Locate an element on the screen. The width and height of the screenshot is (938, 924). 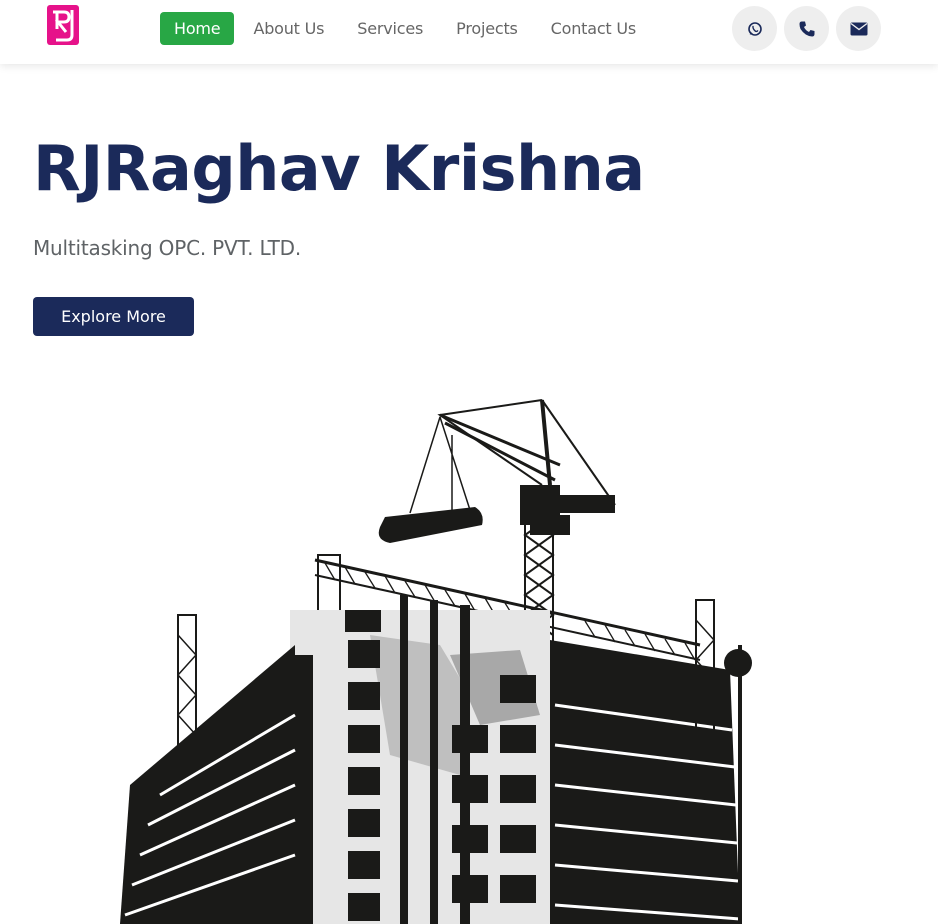
nav-item-contact-us: Contact Us is located at coordinates (593, 28).